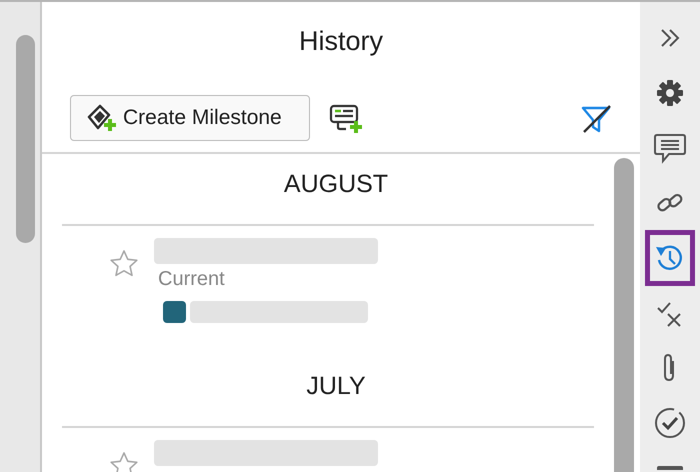 The image size is (700, 472). I want to click on check-circle-icon, so click(670, 423).